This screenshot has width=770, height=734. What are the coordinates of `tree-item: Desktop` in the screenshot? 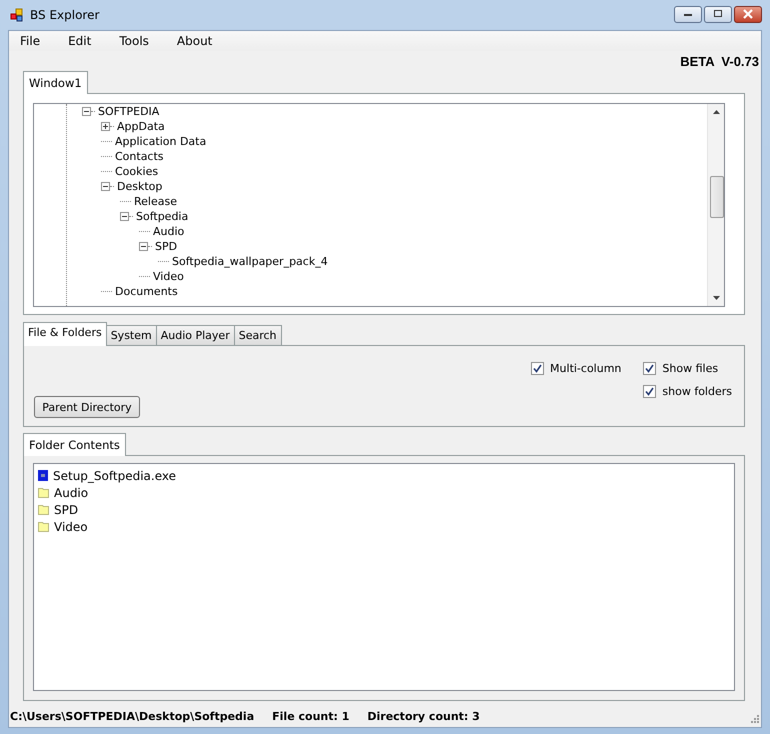 It's located at (140, 186).